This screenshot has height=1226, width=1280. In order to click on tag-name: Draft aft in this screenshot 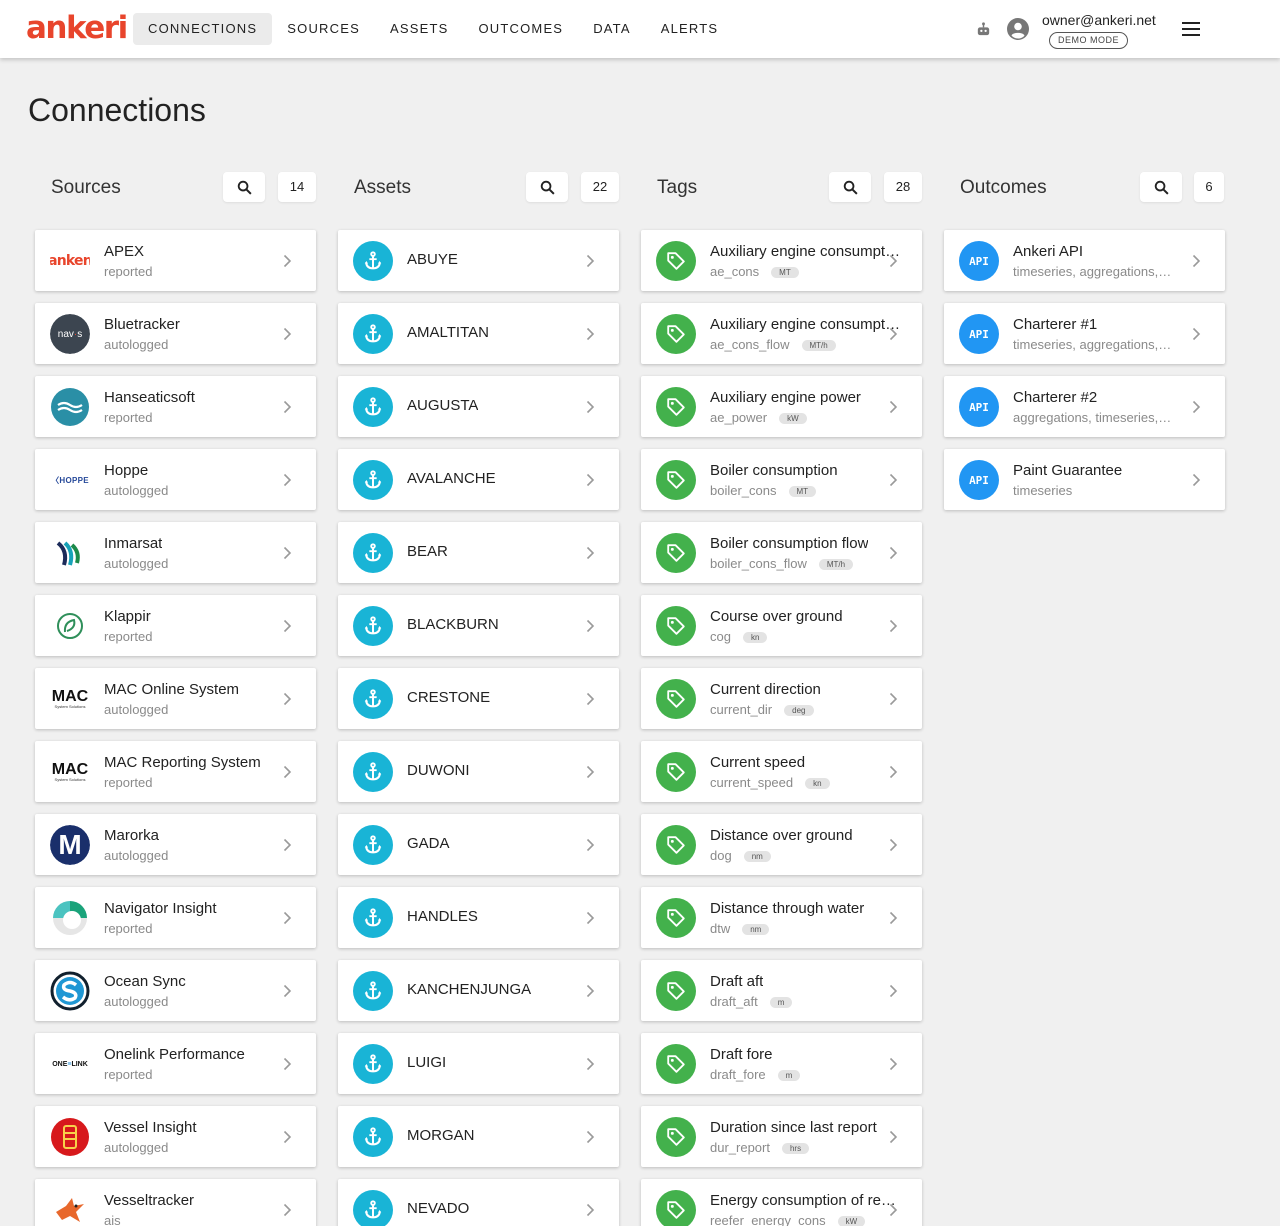, I will do `click(737, 981)`.